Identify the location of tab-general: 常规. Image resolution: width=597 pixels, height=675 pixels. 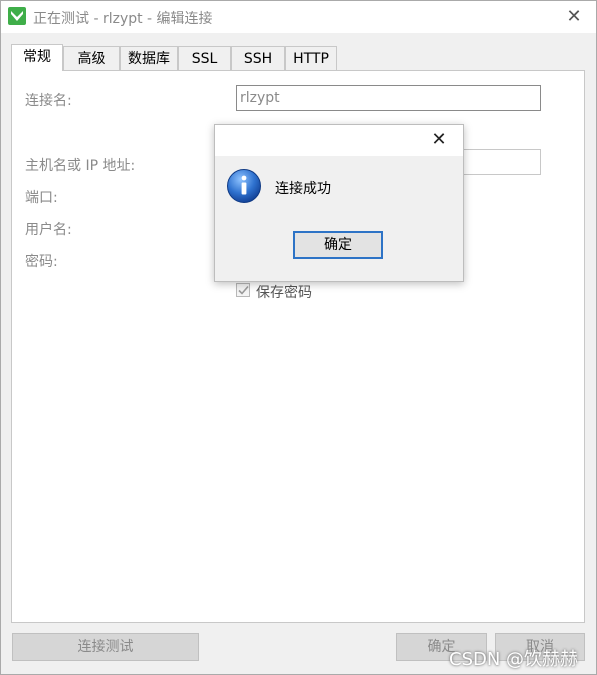
(37, 57).